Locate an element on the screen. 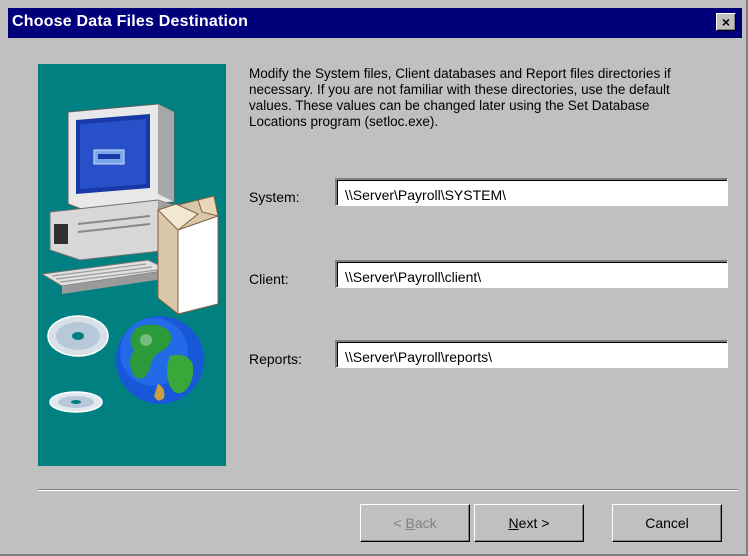 Image resolution: width=748 pixels, height=556 pixels. computer-icon is located at coordinates (129, 209).